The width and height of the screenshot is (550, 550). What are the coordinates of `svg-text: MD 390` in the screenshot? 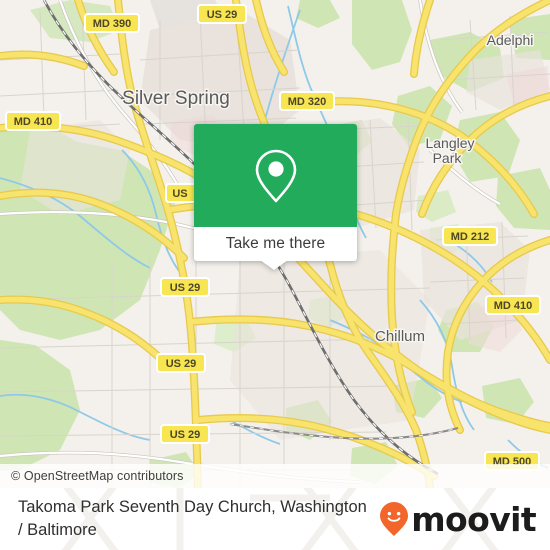 It's located at (112, 24).